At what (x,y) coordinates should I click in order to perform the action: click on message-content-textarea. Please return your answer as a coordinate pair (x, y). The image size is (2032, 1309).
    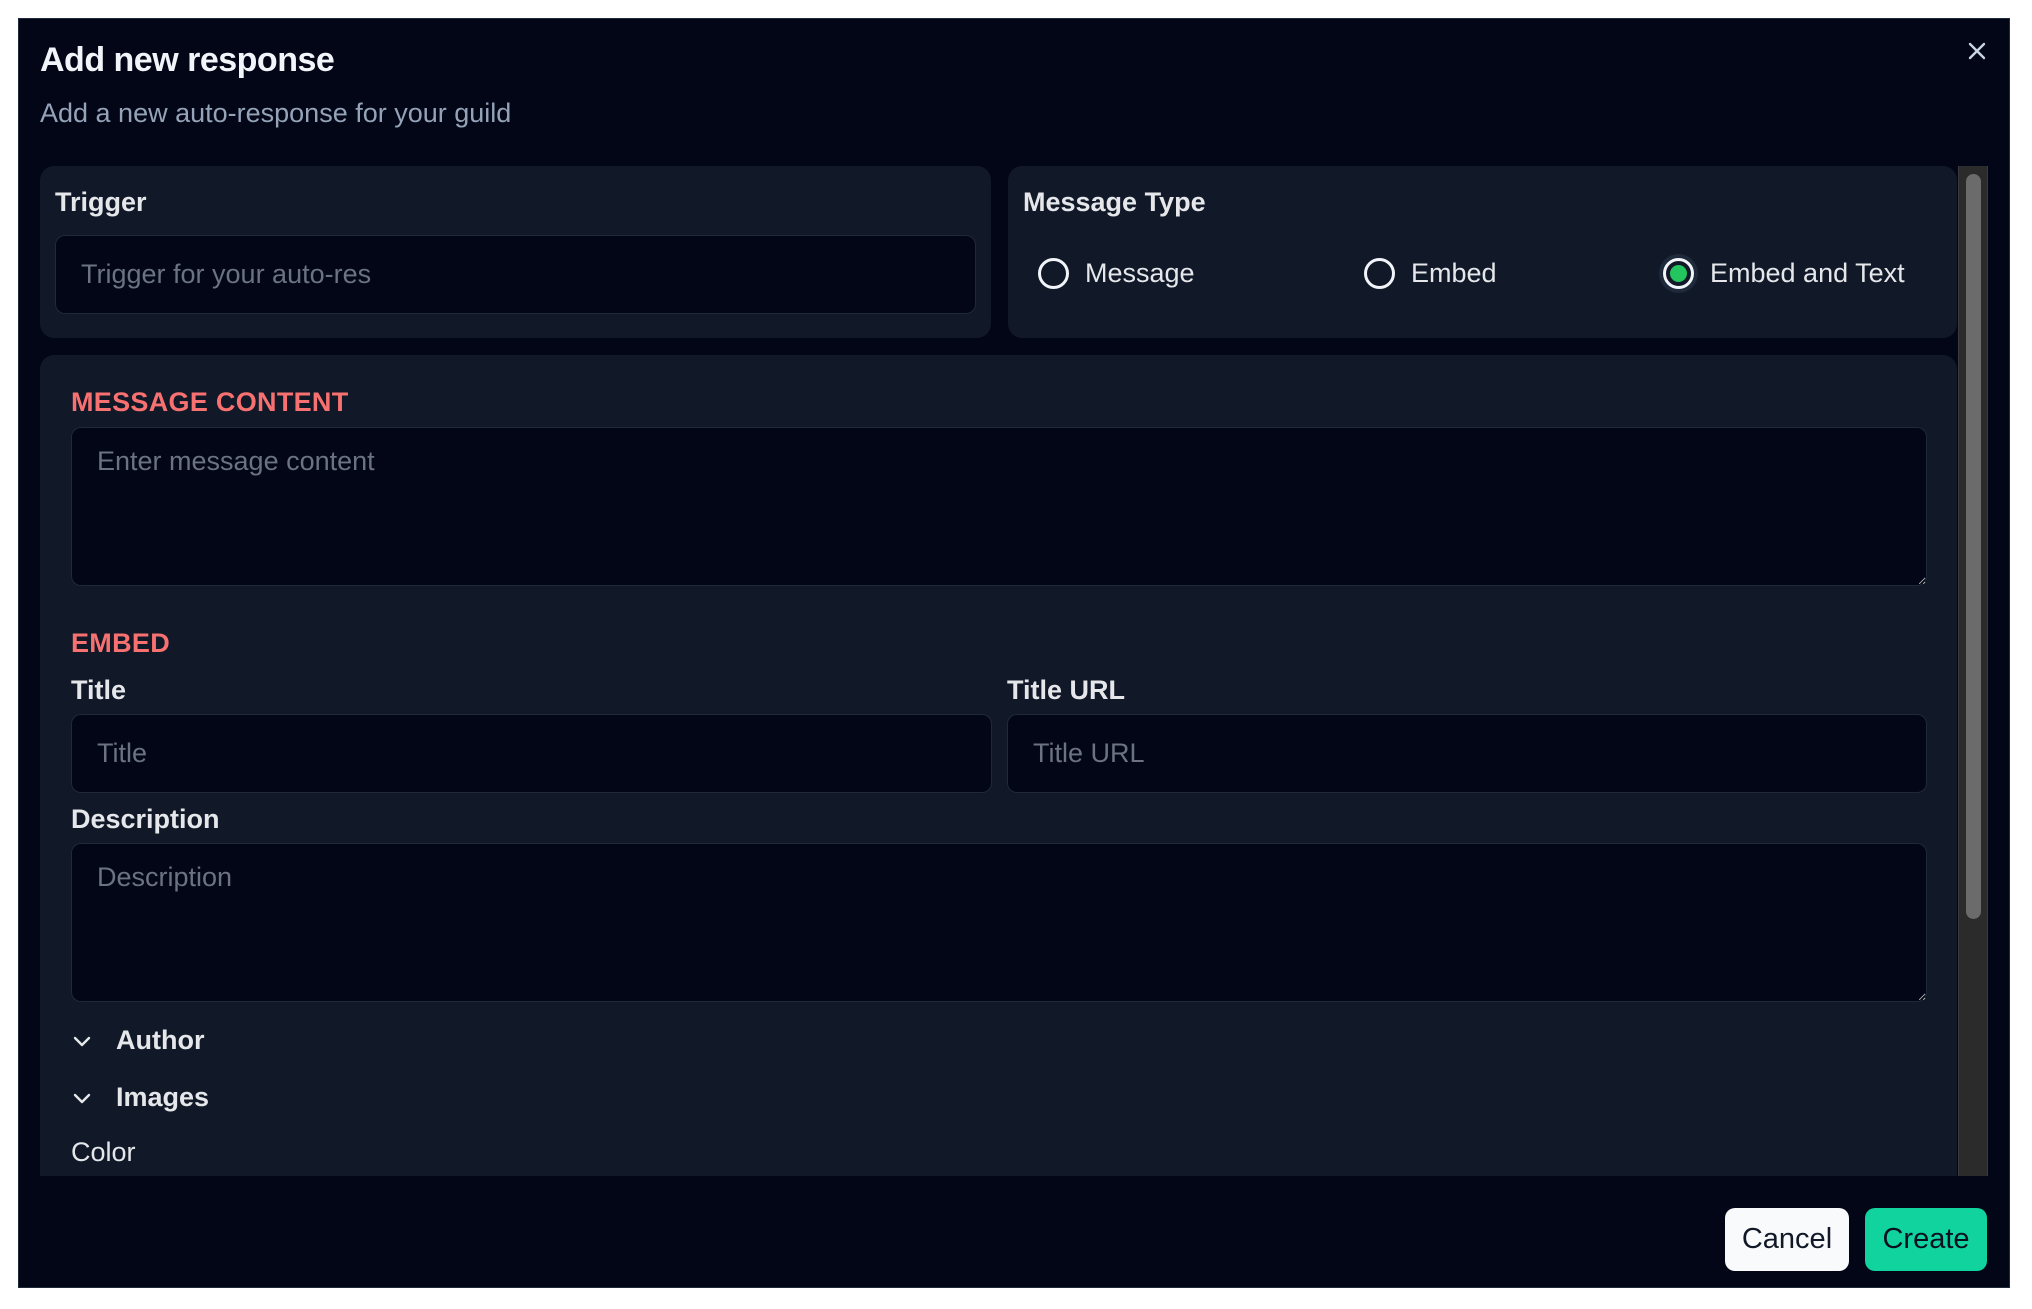
    Looking at the image, I should click on (999, 506).